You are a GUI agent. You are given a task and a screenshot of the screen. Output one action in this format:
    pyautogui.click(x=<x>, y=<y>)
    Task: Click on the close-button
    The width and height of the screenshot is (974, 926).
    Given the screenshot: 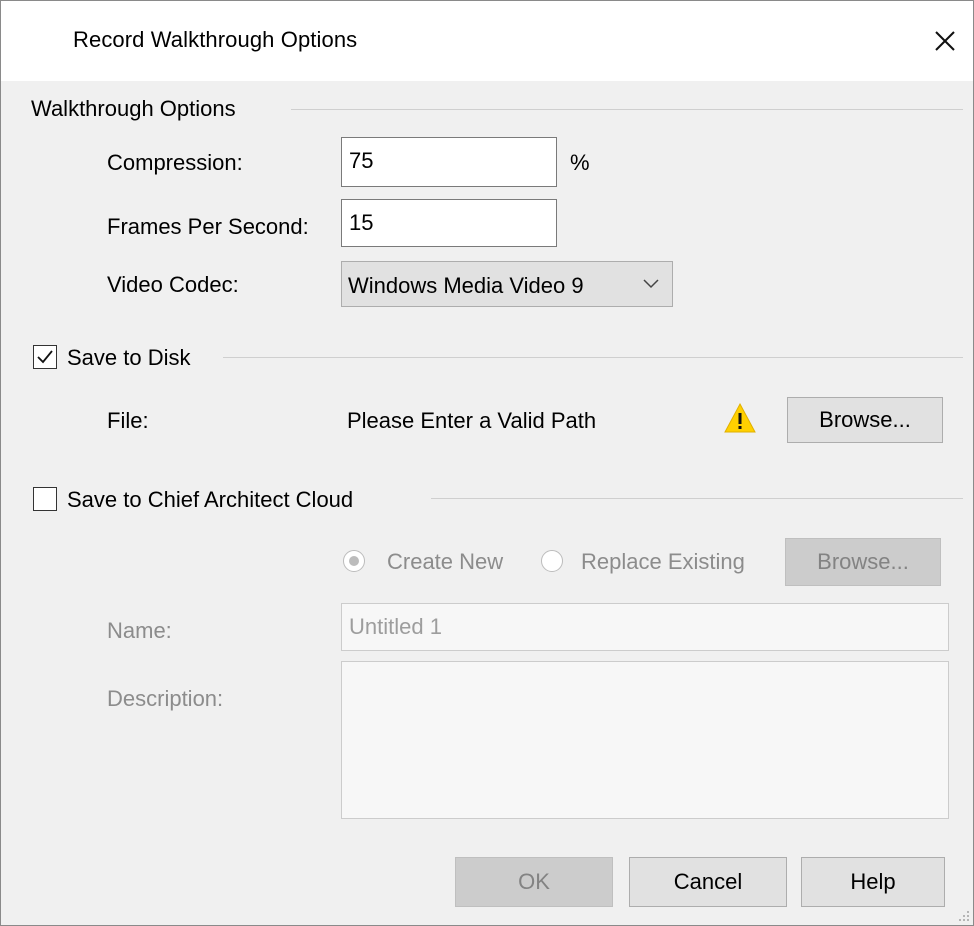 What is the action you would take?
    pyautogui.click(x=945, y=41)
    